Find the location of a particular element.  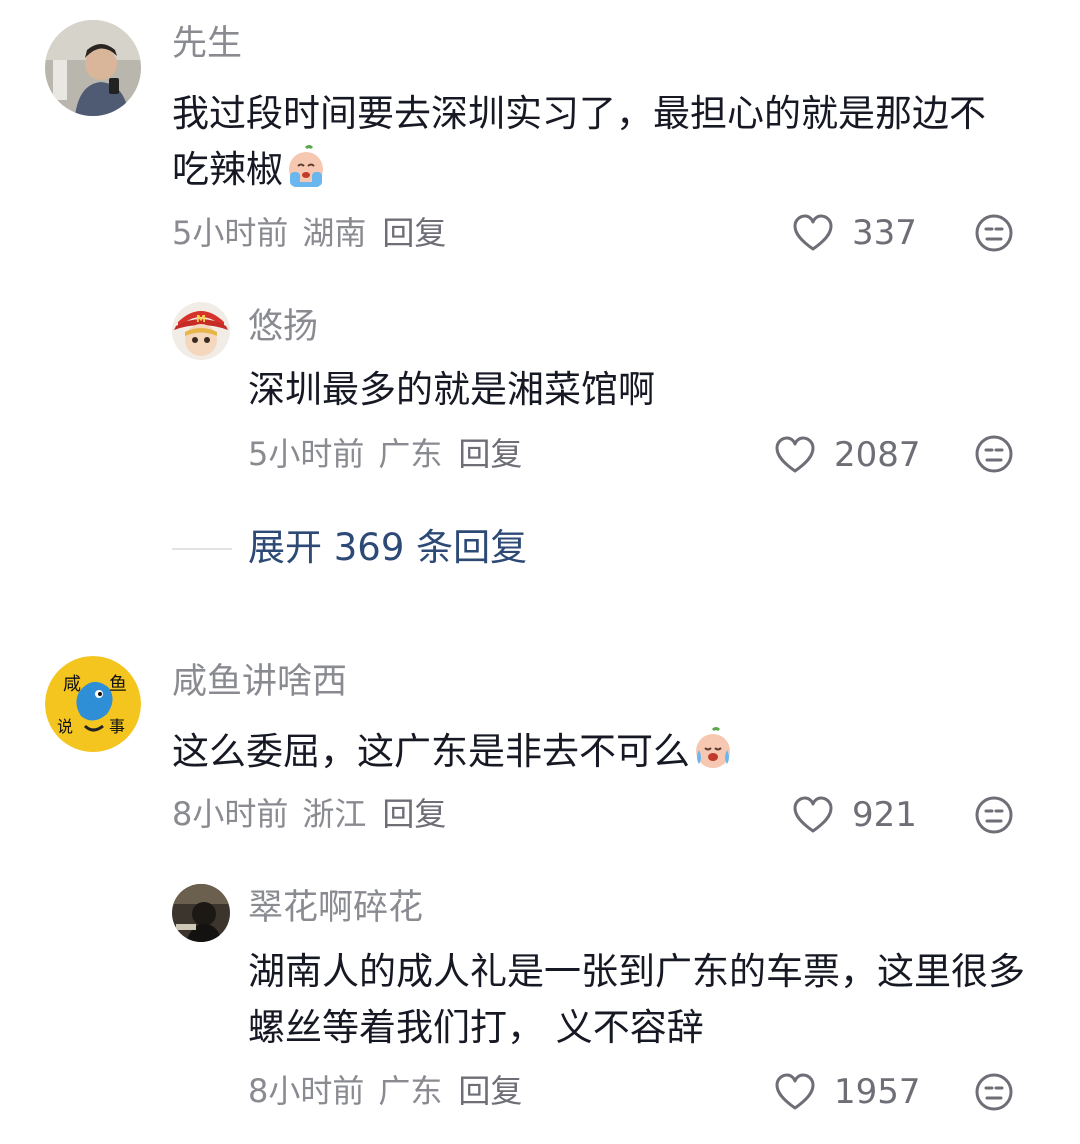

like-count: 921 is located at coordinates (884, 815).